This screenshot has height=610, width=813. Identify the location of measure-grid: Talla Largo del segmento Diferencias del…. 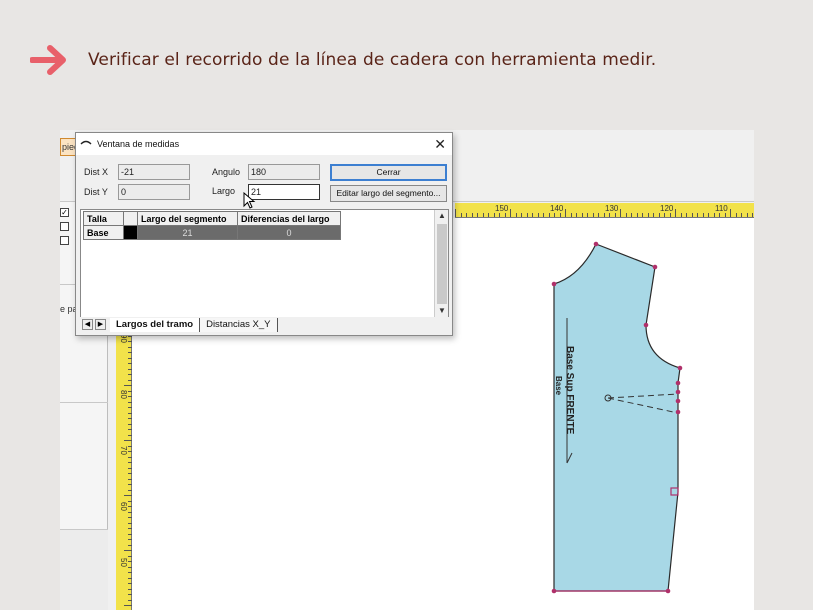
(264, 263).